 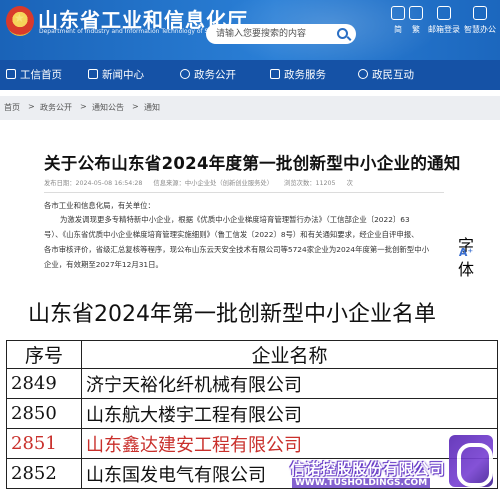 I want to click on row-serial: 2850, so click(x=44, y=413).